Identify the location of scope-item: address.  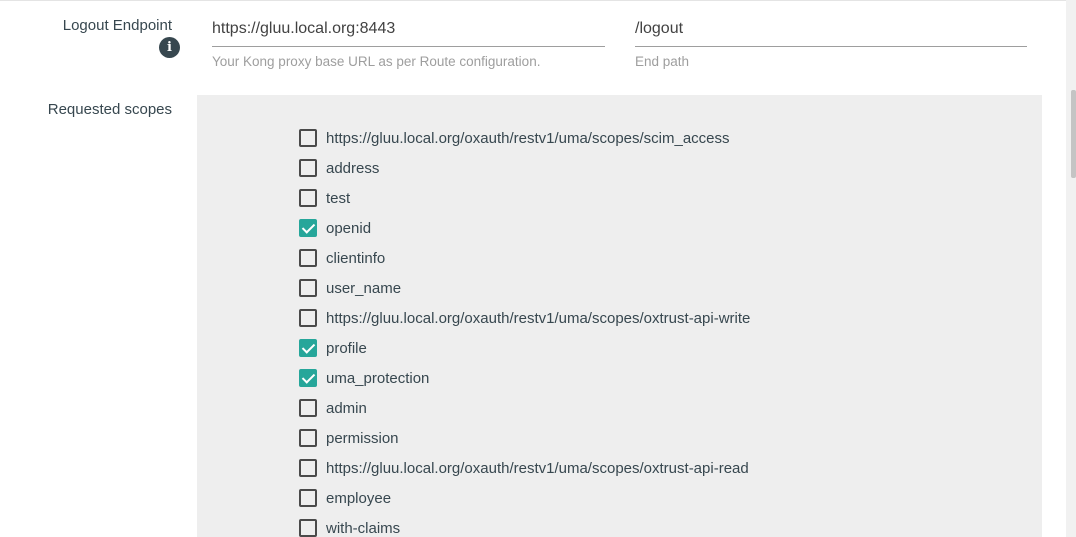
(524, 168).